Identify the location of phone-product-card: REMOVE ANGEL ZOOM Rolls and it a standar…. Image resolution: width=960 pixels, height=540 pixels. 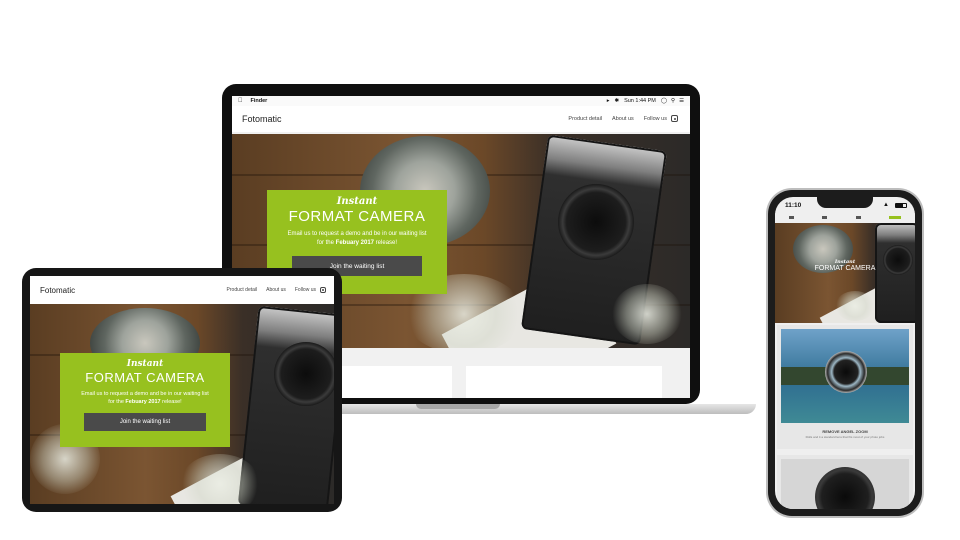
(845, 387).